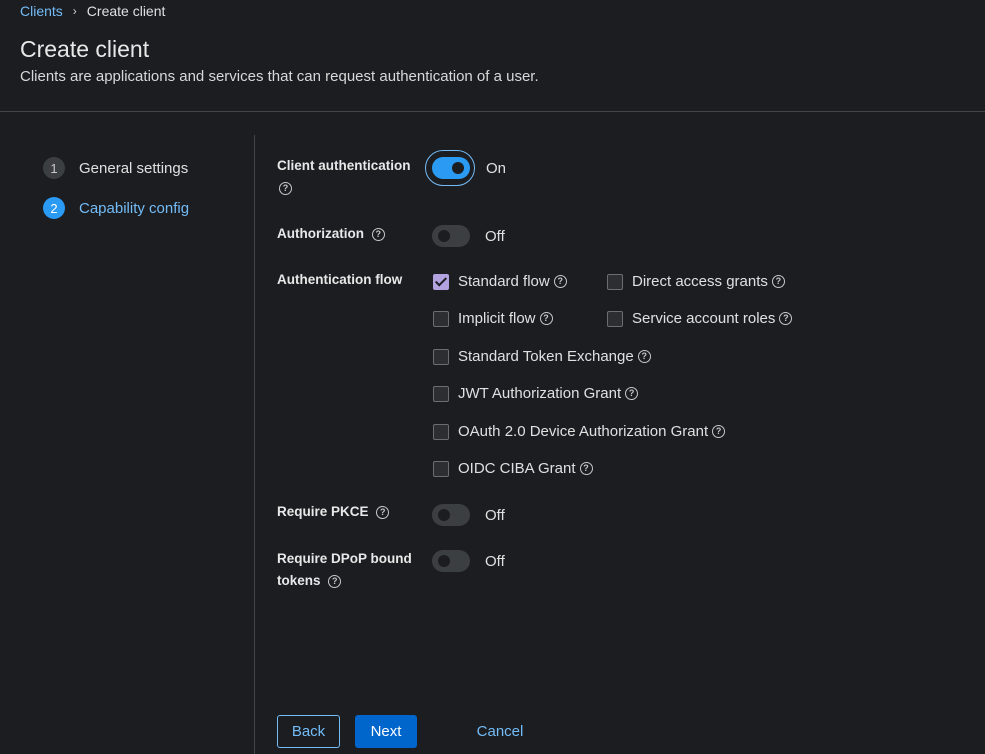 This screenshot has height=754, width=985. What do you see at coordinates (451, 561) in the screenshot?
I see `require-dpop-toggle` at bounding box center [451, 561].